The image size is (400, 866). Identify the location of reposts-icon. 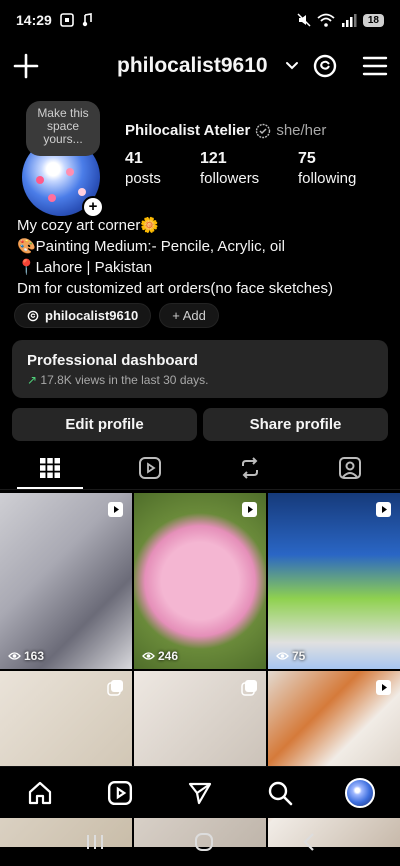
(250, 467).